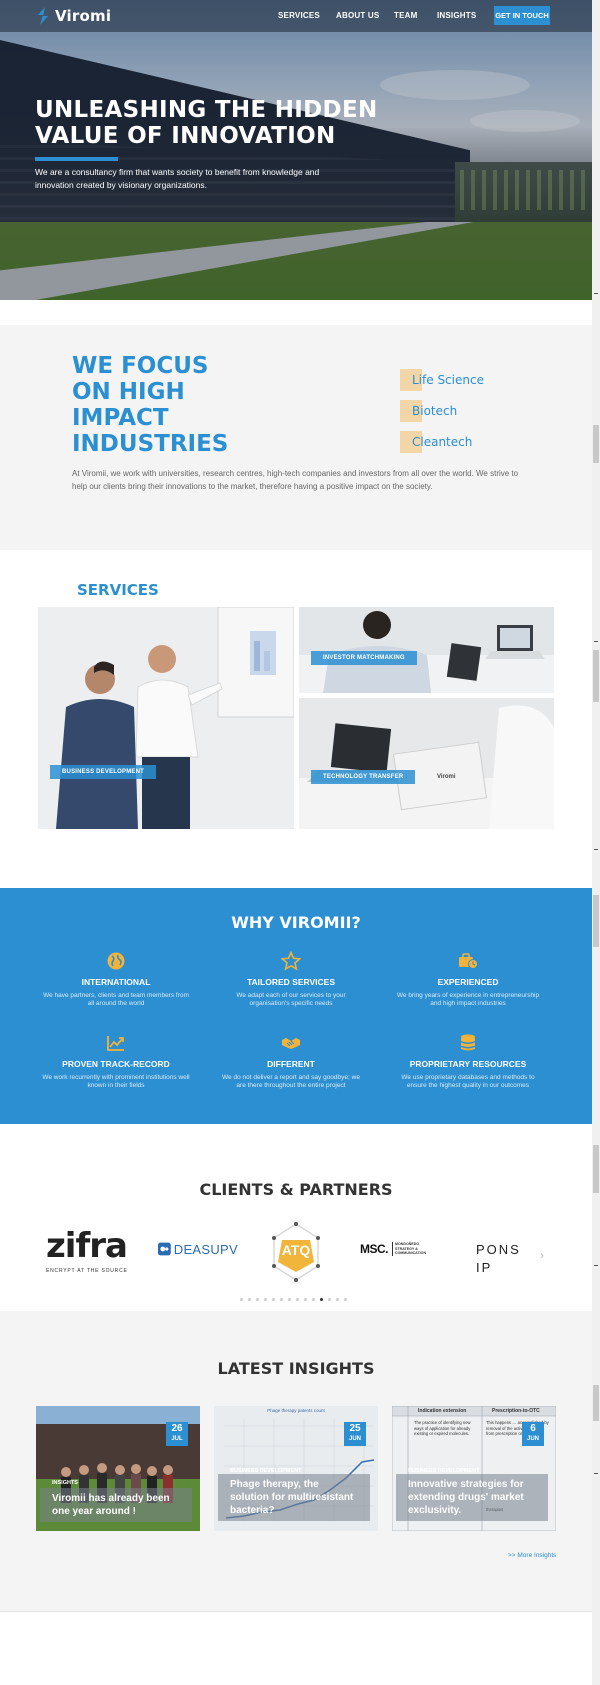 This screenshot has height=1685, width=600. I want to click on client-name: DEASUPV, so click(205, 1249).